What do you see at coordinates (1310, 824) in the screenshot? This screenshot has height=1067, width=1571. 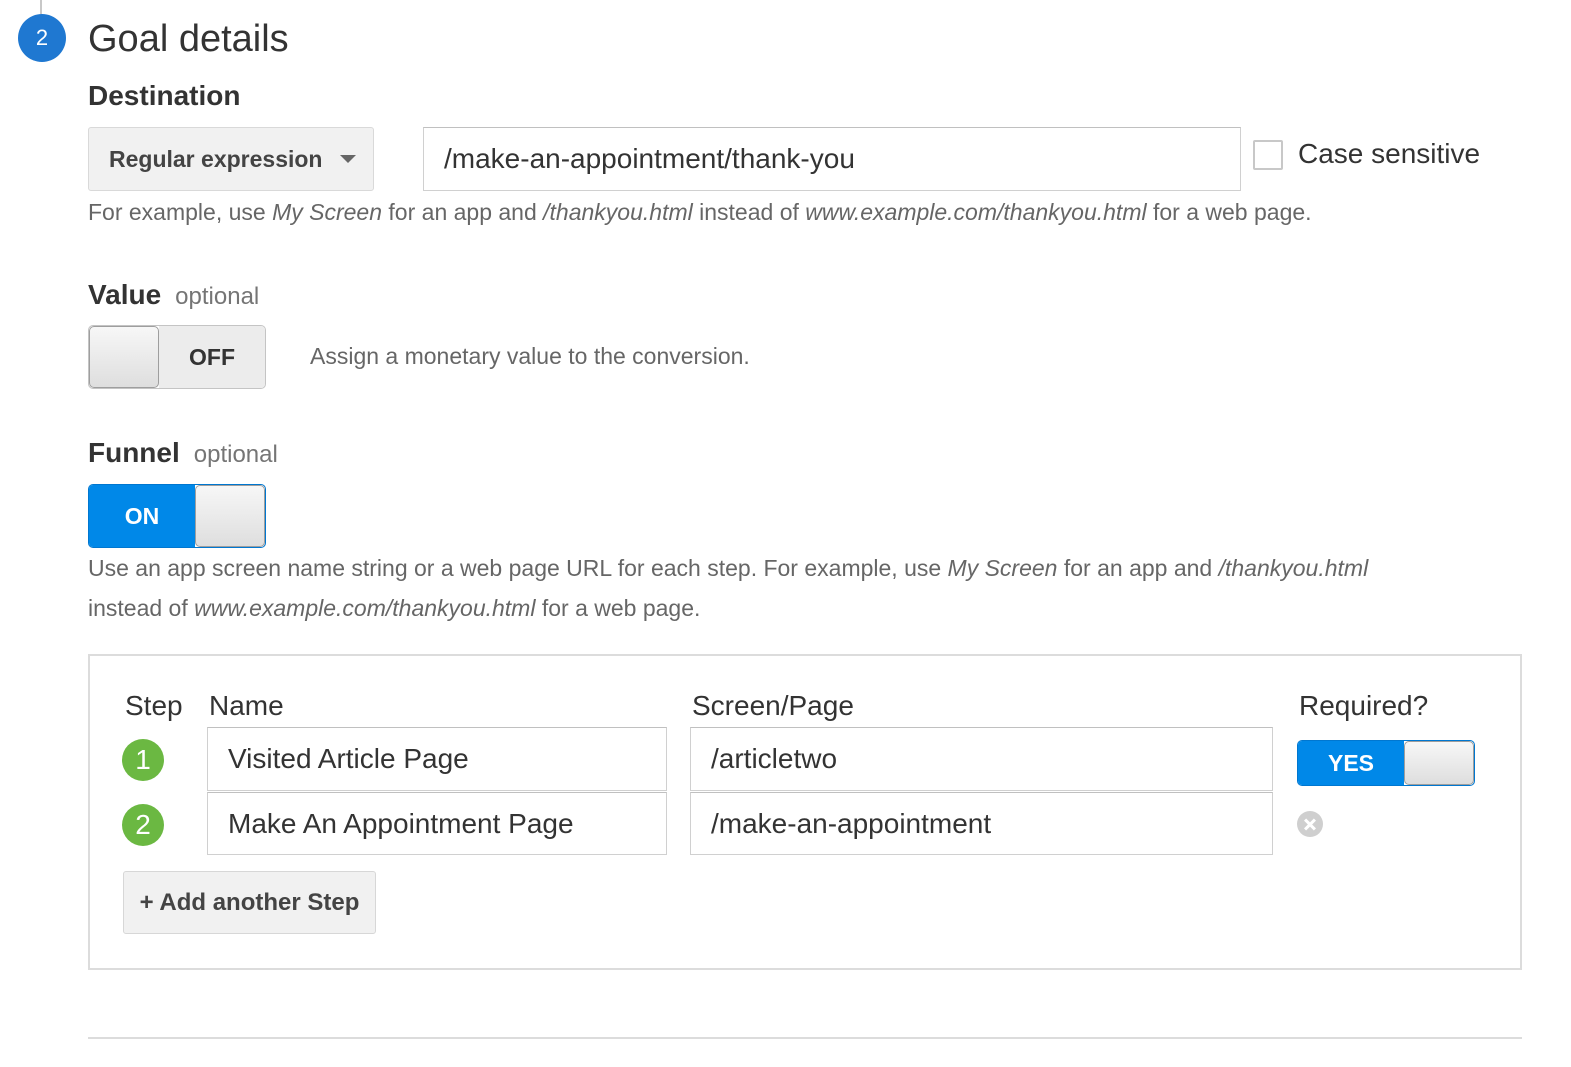 I see `remove-step-icon` at bounding box center [1310, 824].